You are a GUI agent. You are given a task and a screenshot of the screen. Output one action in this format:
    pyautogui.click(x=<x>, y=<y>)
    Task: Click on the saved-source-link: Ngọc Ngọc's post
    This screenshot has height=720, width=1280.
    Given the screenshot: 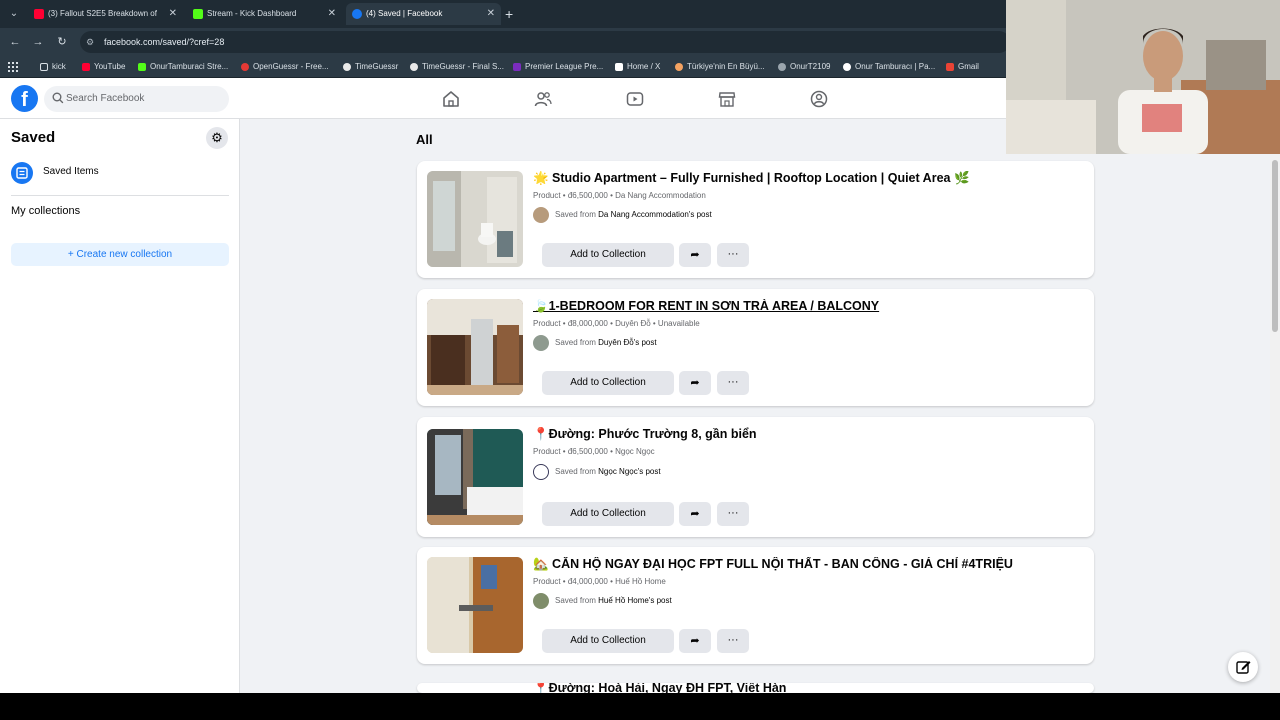 What is the action you would take?
    pyautogui.click(x=629, y=471)
    